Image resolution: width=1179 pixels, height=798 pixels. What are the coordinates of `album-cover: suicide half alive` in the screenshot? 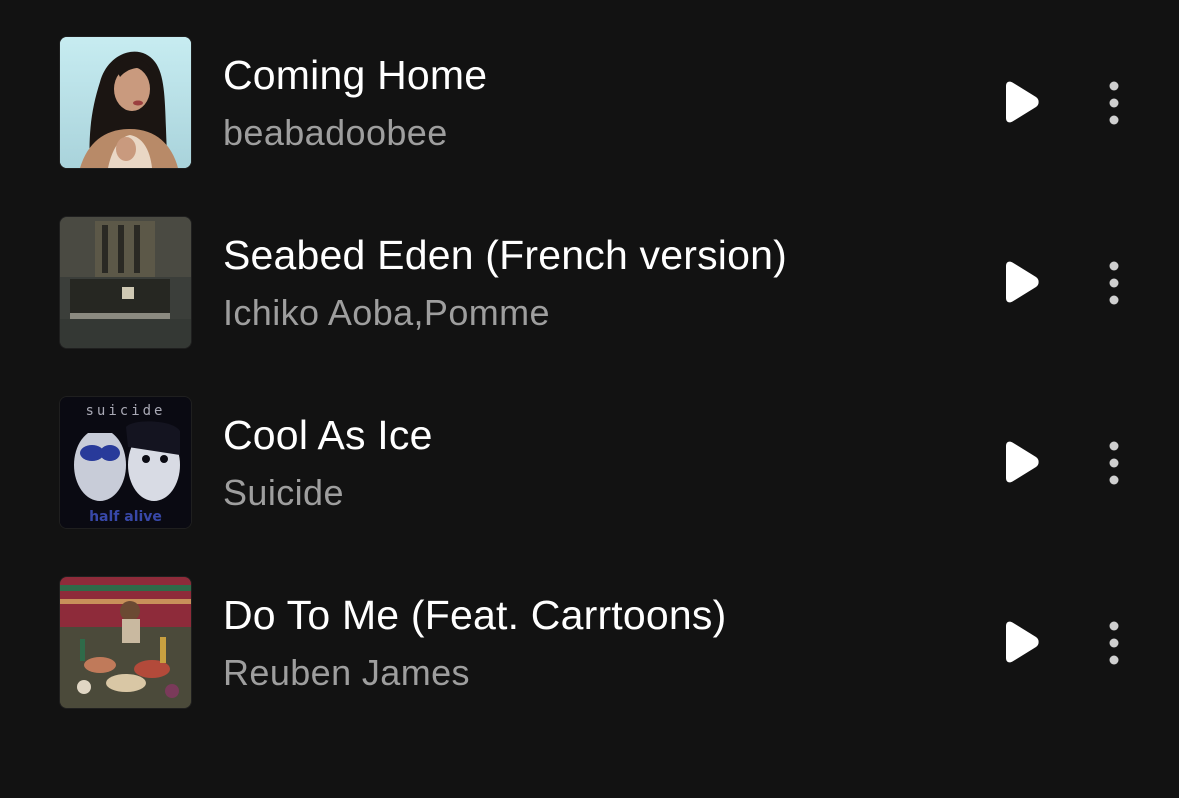 It's located at (125, 462).